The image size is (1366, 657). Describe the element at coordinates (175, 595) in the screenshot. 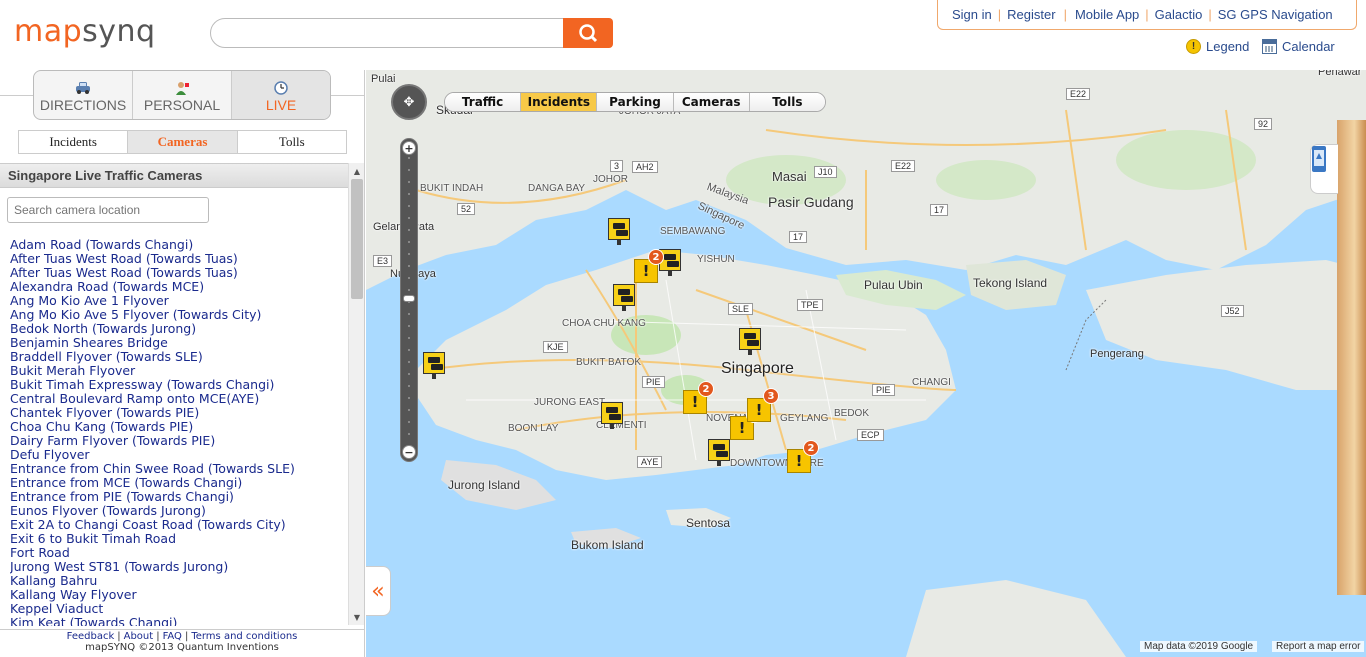

I see `camera-list-item: Kallang Way Flyover` at that location.